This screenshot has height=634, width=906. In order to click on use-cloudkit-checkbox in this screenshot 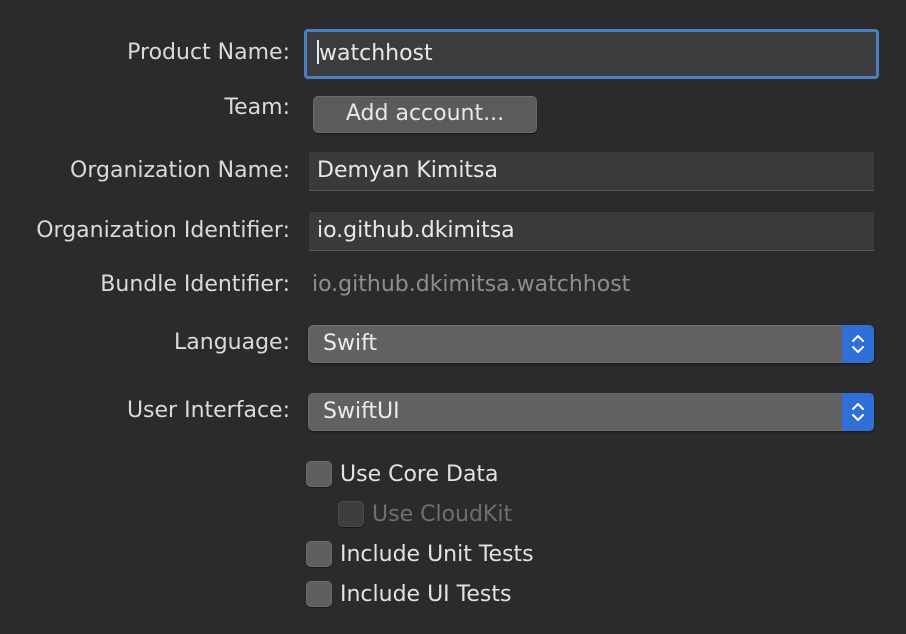, I will do `click(351, 514)`.